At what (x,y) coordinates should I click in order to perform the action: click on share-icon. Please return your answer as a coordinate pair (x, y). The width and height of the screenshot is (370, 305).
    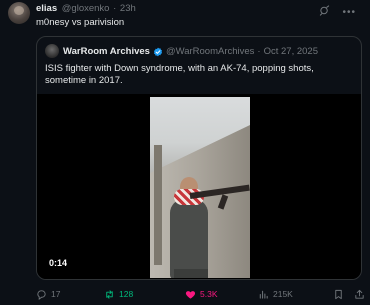
    Looking at the image, I should click on (359, 294).